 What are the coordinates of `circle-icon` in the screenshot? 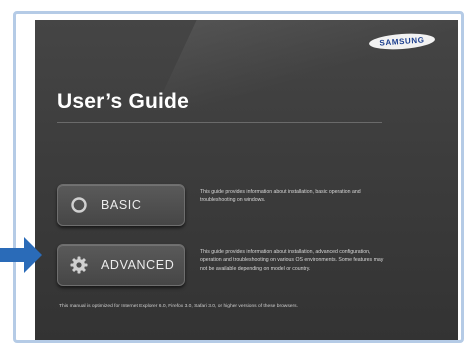 It's located at (79, 205).